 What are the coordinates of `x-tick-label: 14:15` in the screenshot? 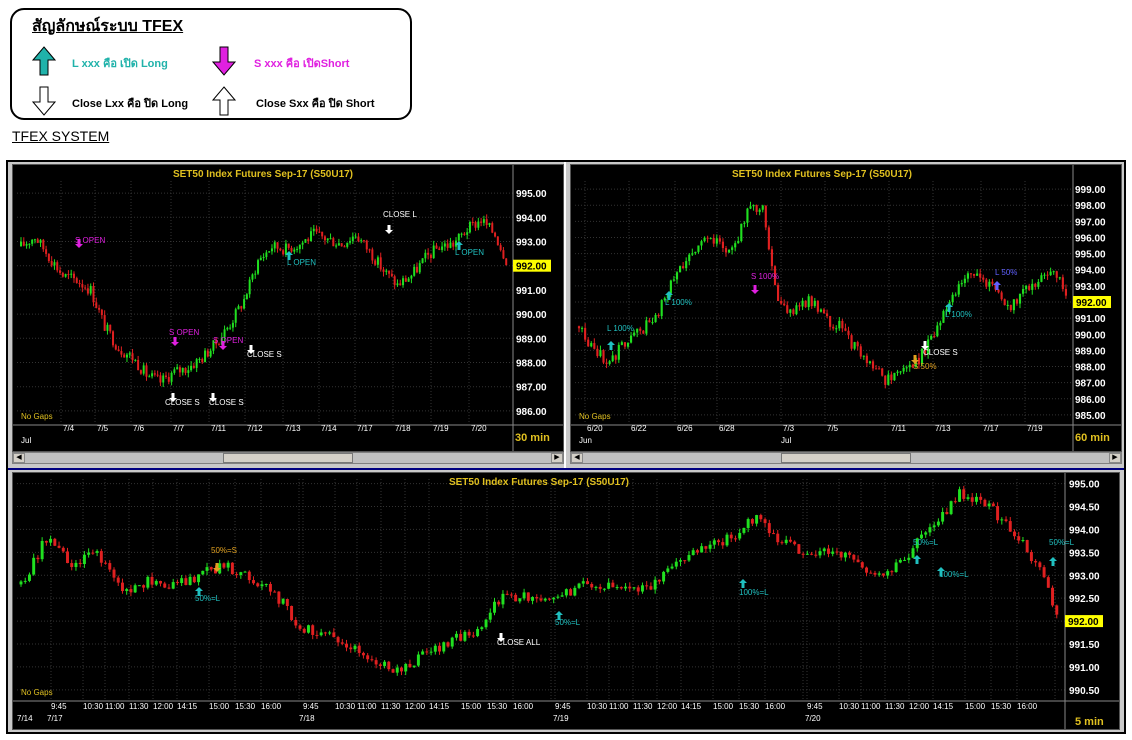 It's located at (943, 706).